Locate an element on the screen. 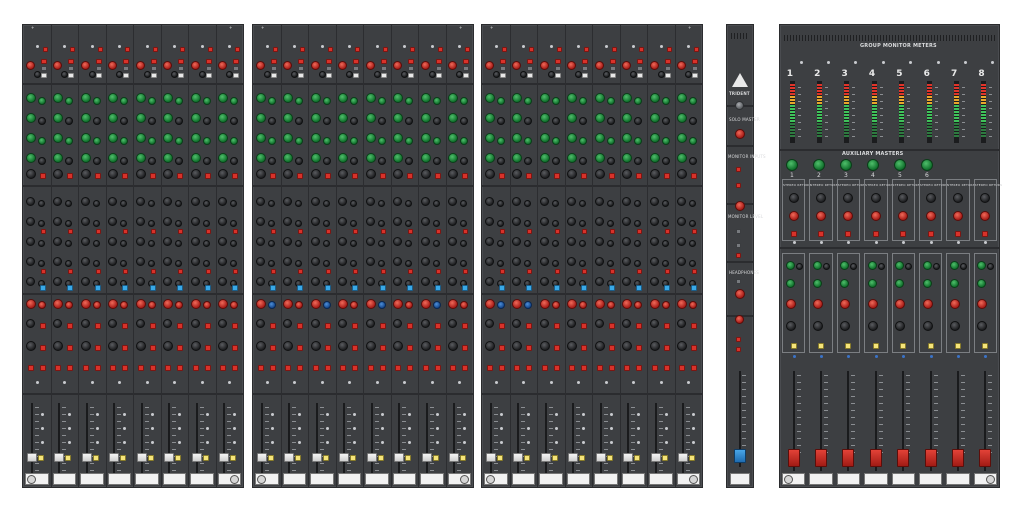 This screenshot has width=1024, height=508. line-button is located at coordinates (236, 75).